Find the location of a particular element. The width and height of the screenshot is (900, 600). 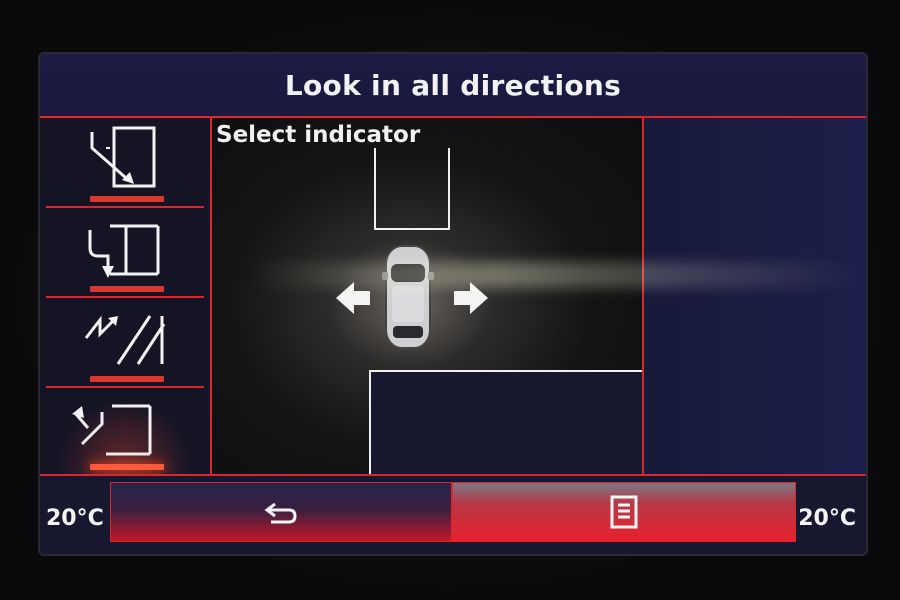

sidebar-item-exit-parking is located at coordinates (125, 431).